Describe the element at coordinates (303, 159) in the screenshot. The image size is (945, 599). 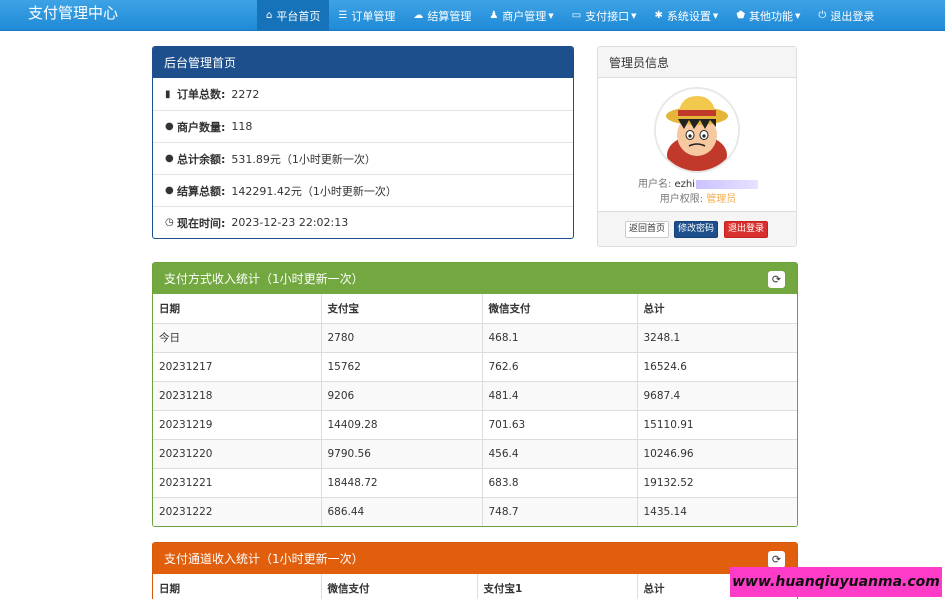
I see `stat-value: 531.89元（1小时更新一次）` at that location.